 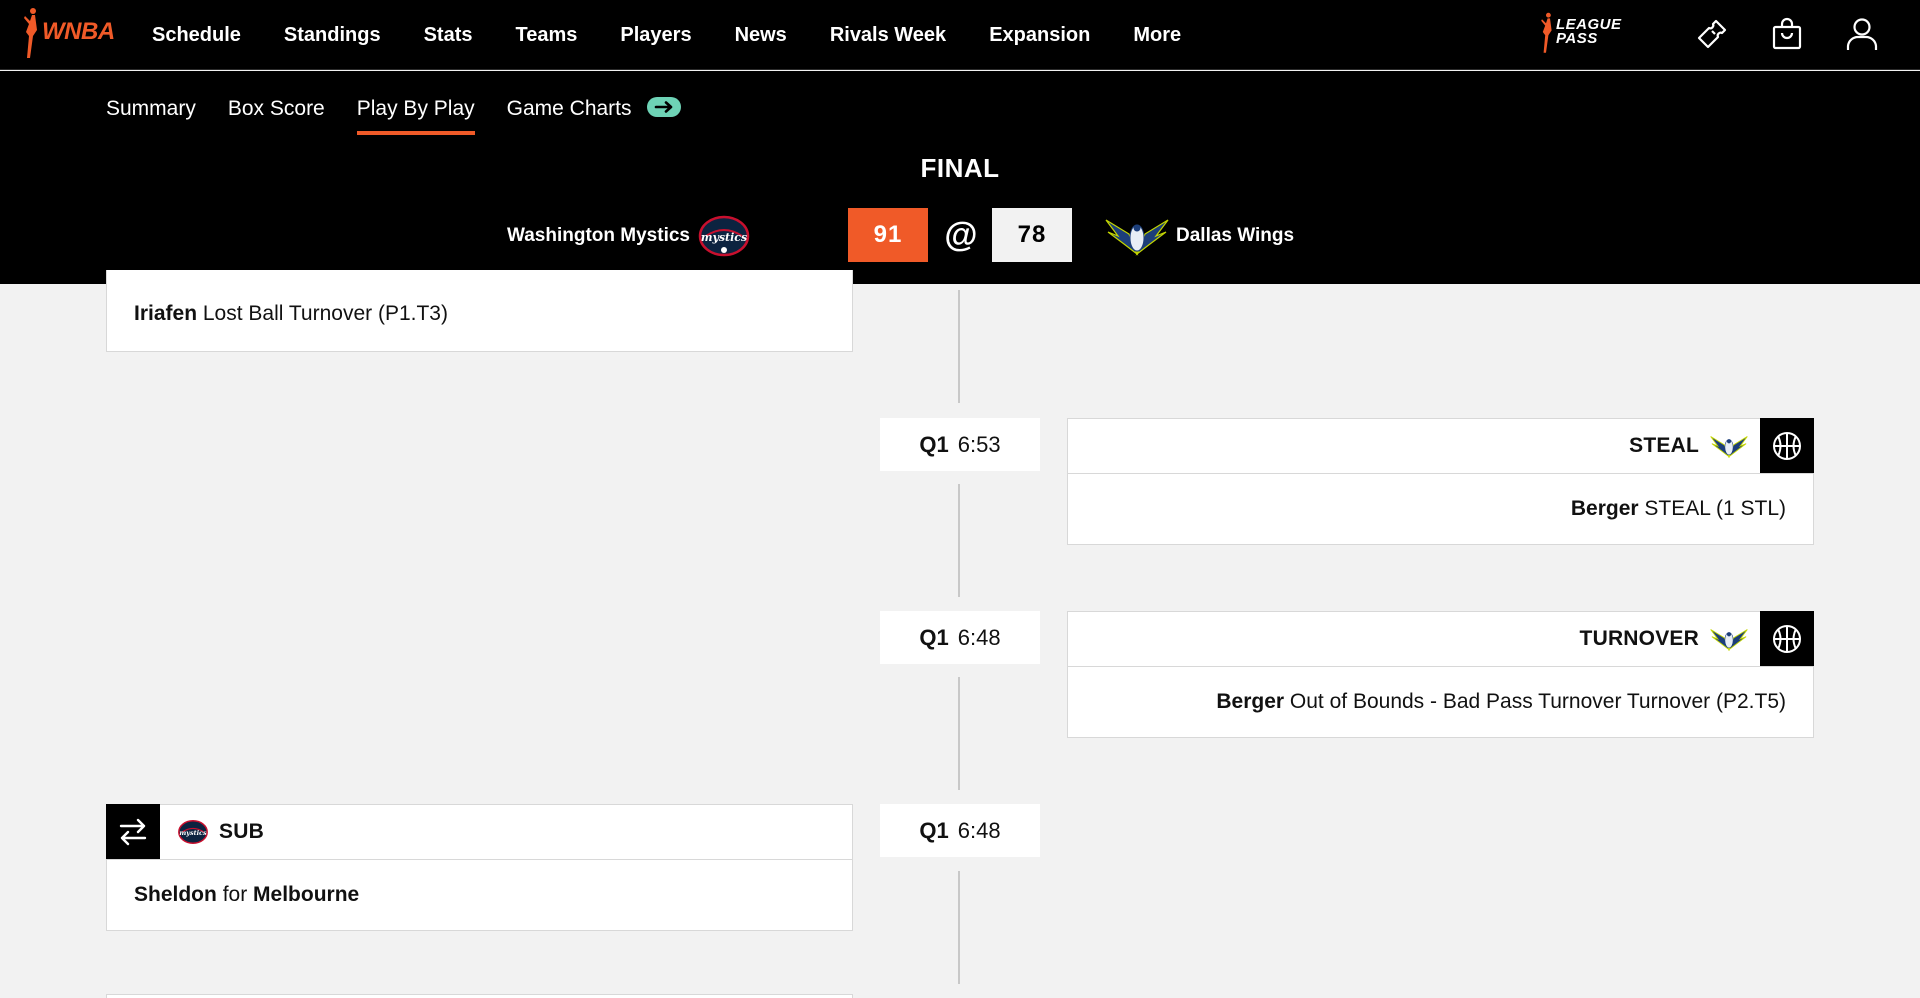 I want to click on away-team: Washington Mystics mystics, so click(x=628, y=236).